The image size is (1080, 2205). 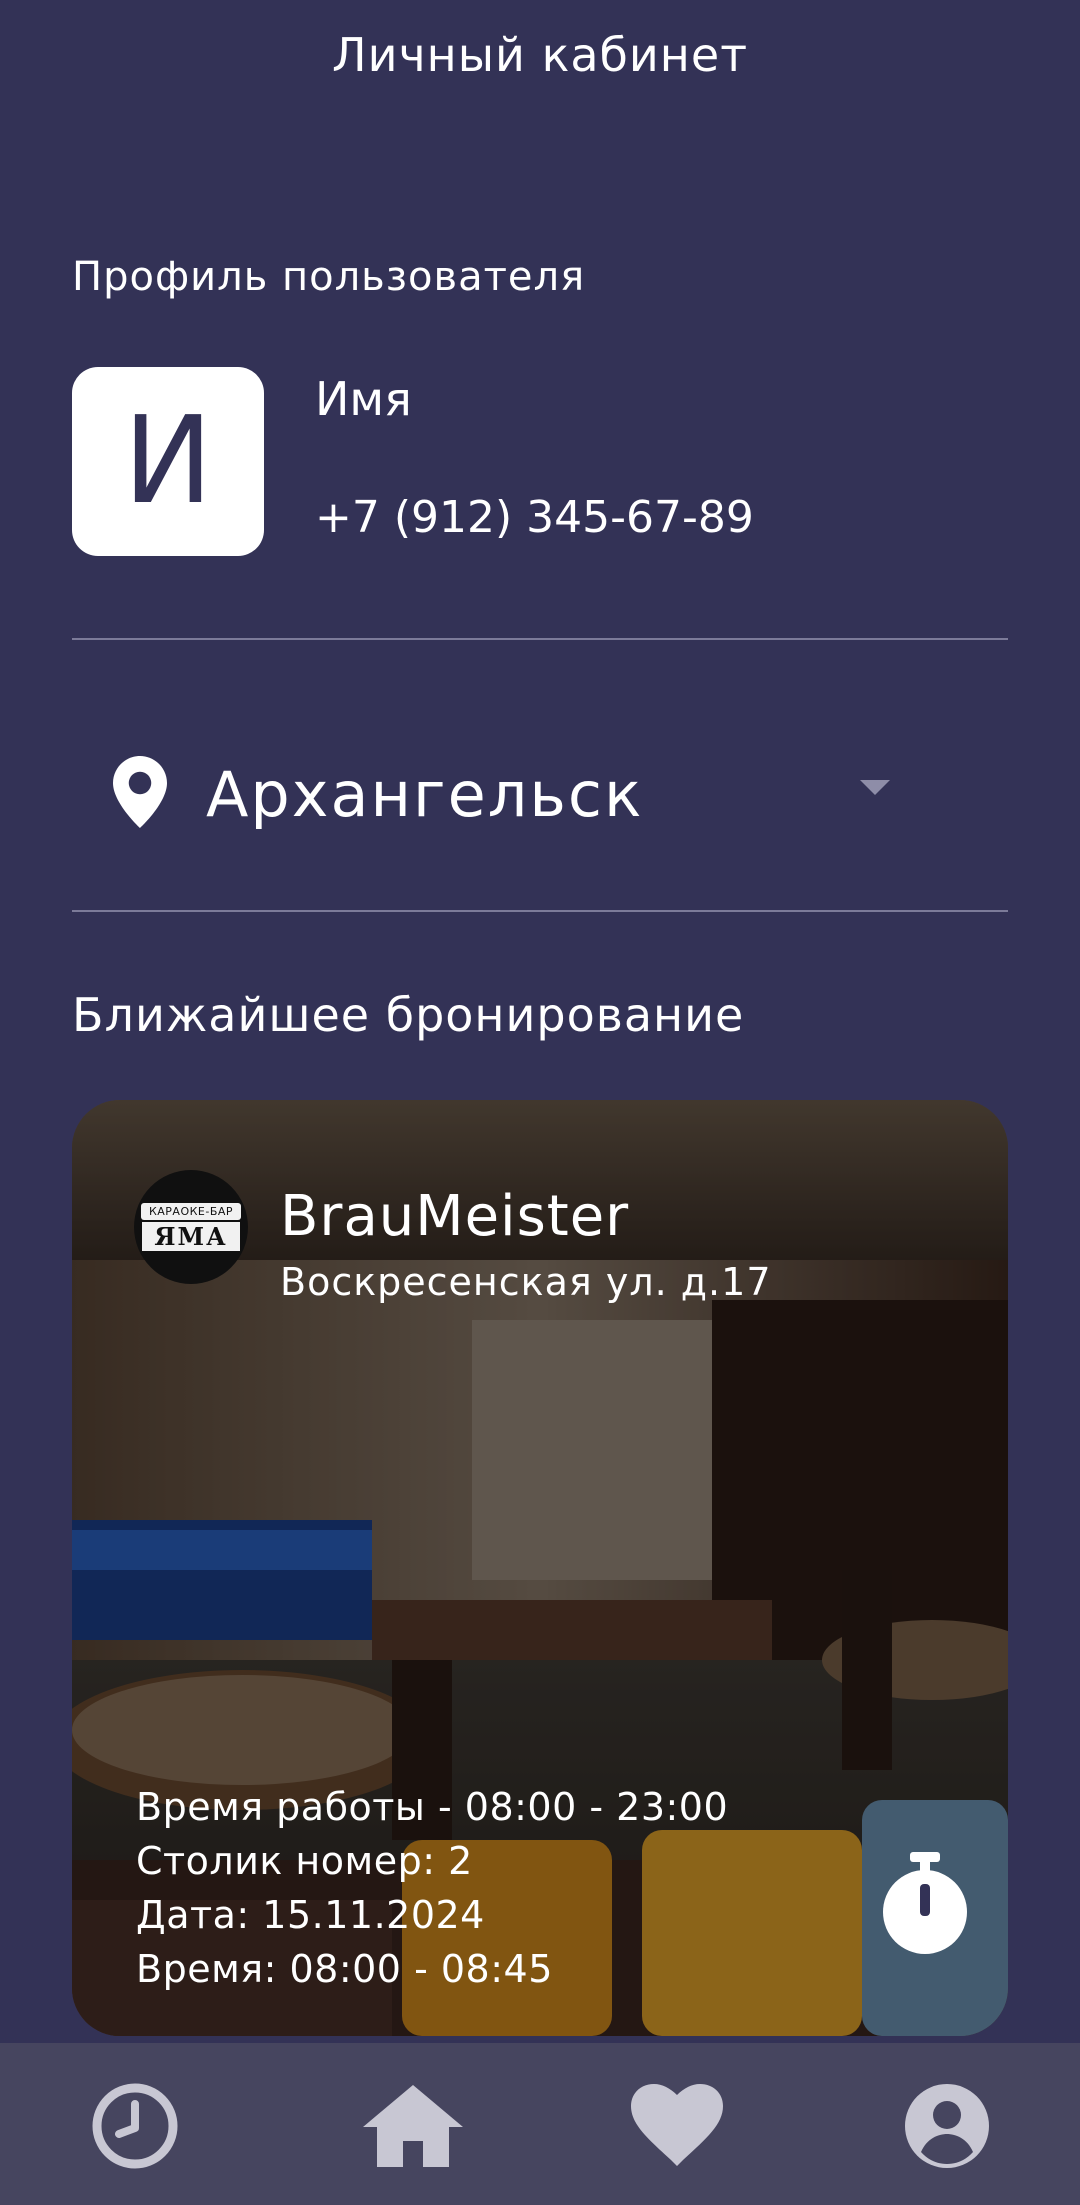 I want to click on user-name: Имя, so click(x=363, y=399).